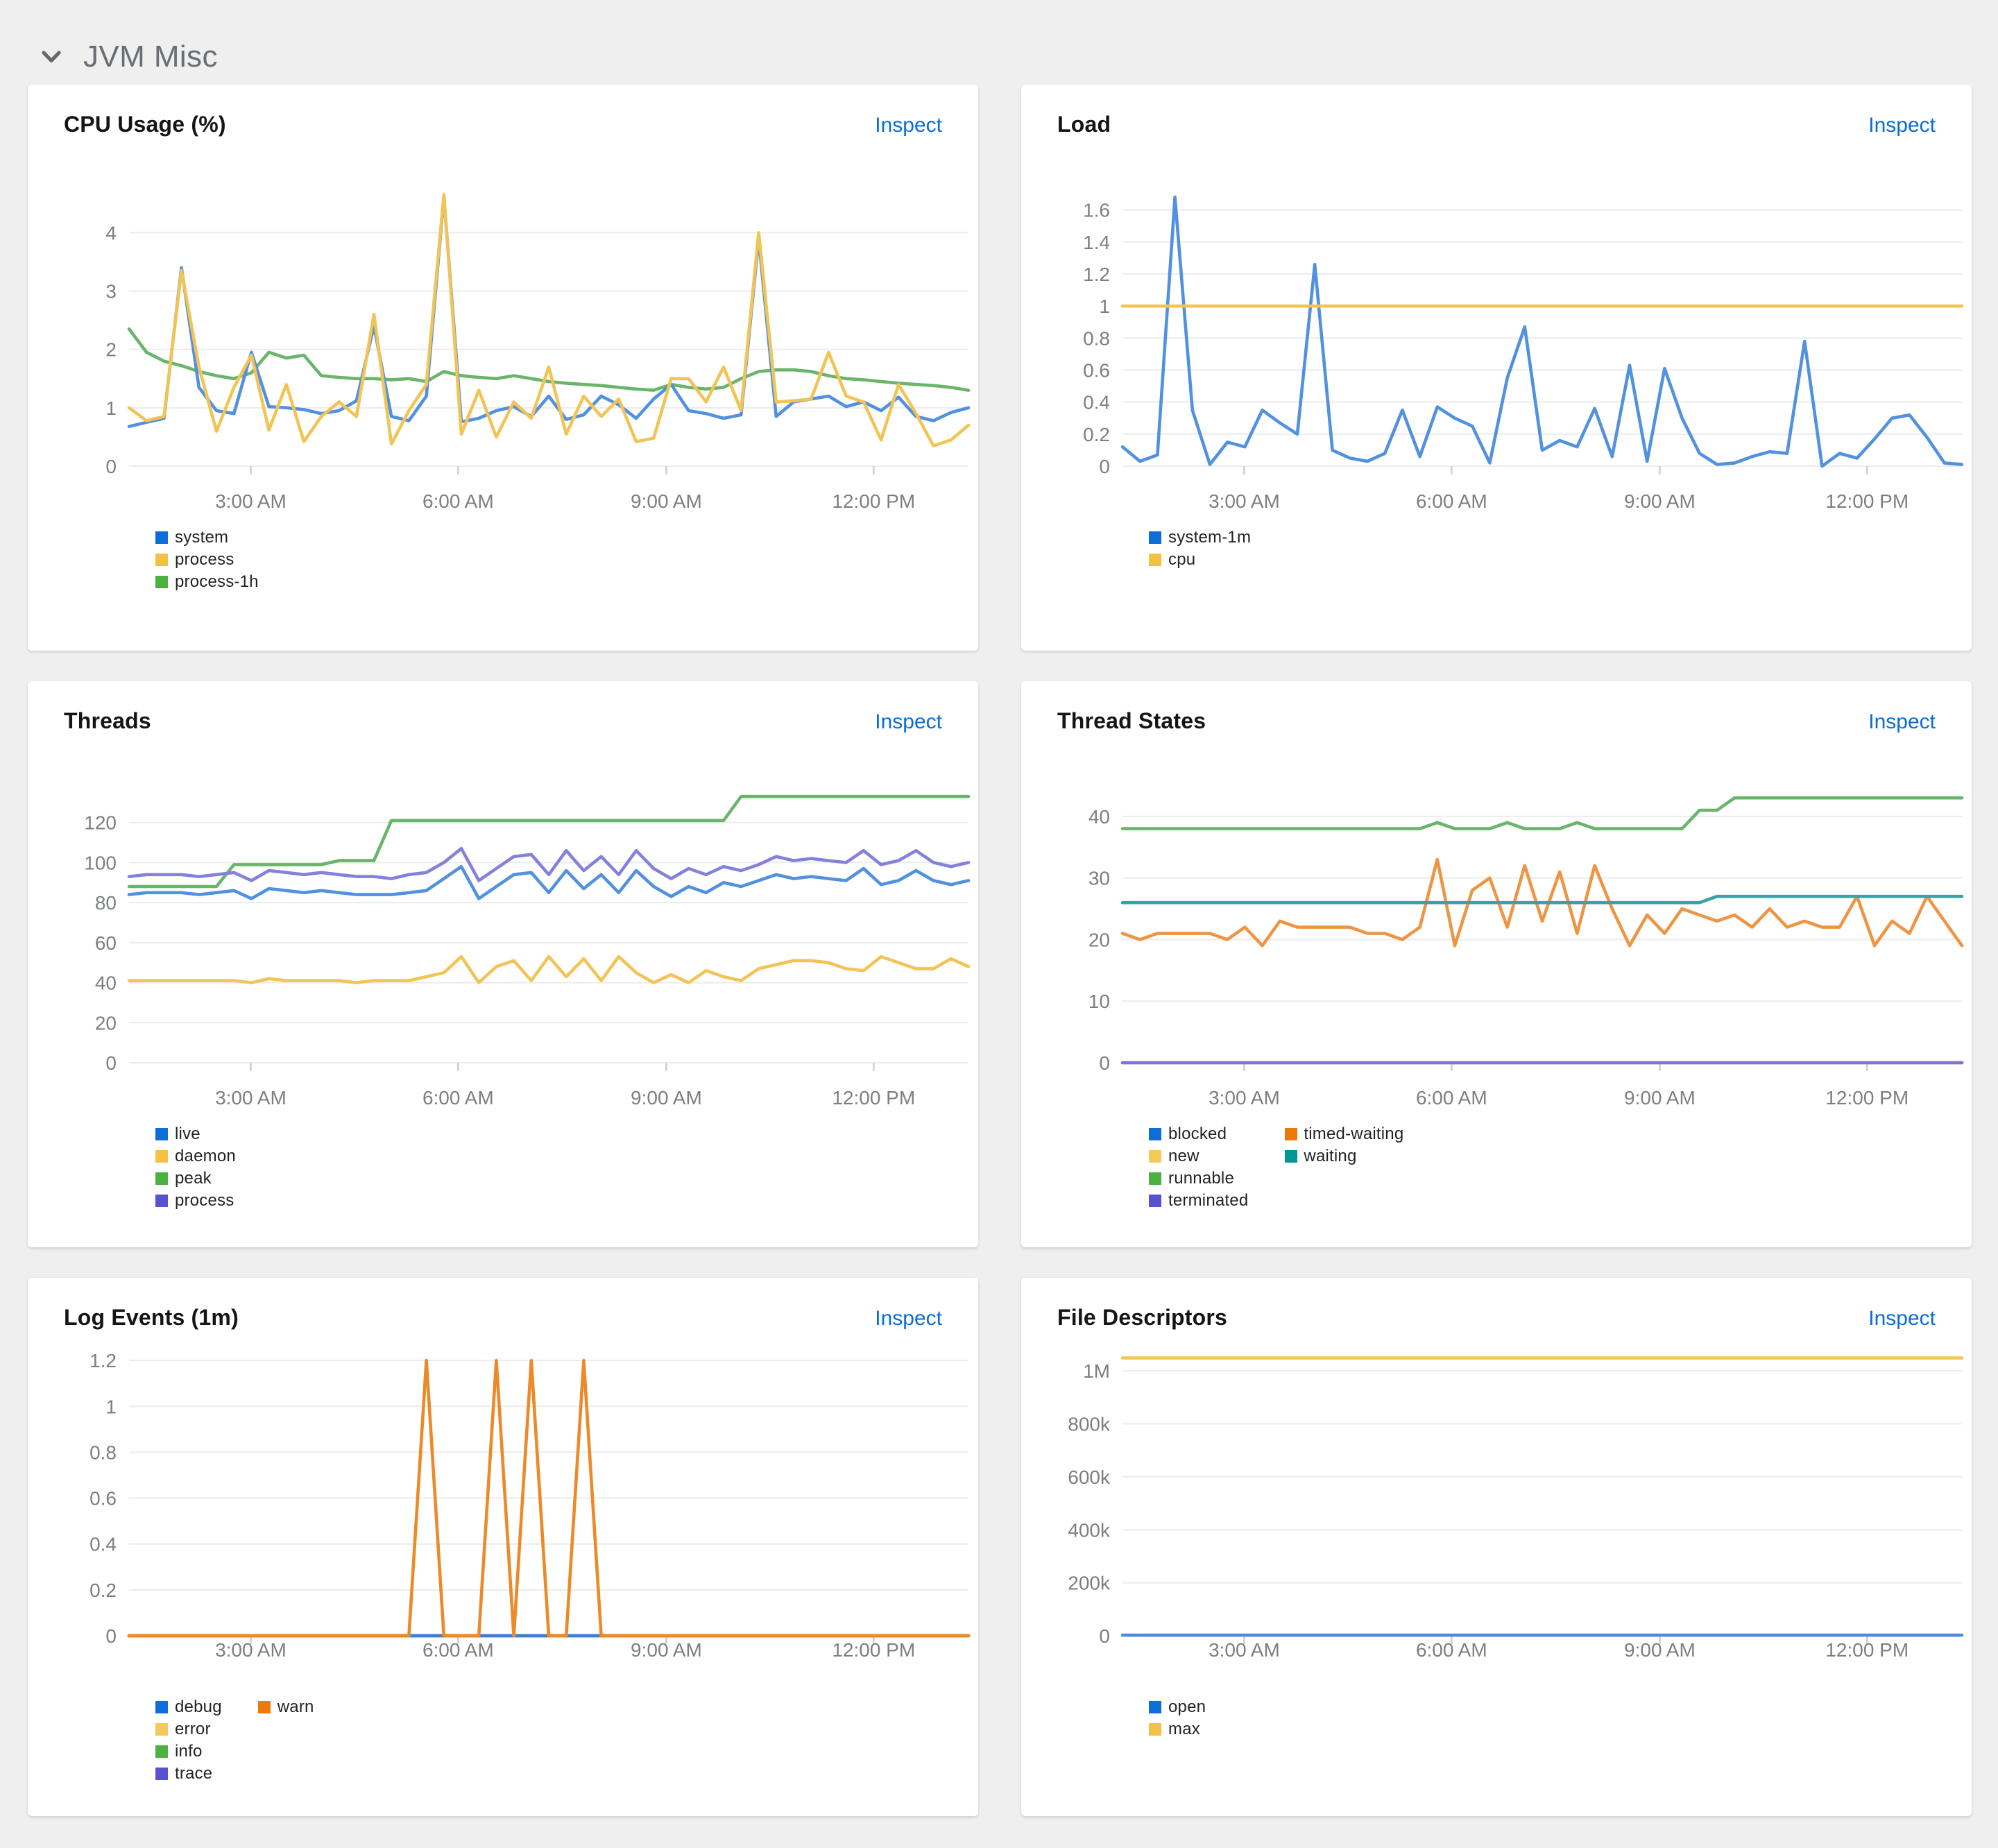 This screenshot has height=1848, width=1998. Describe the element at coordinates (549, 882) in the screenshot. I see `series-line-live` at that location.